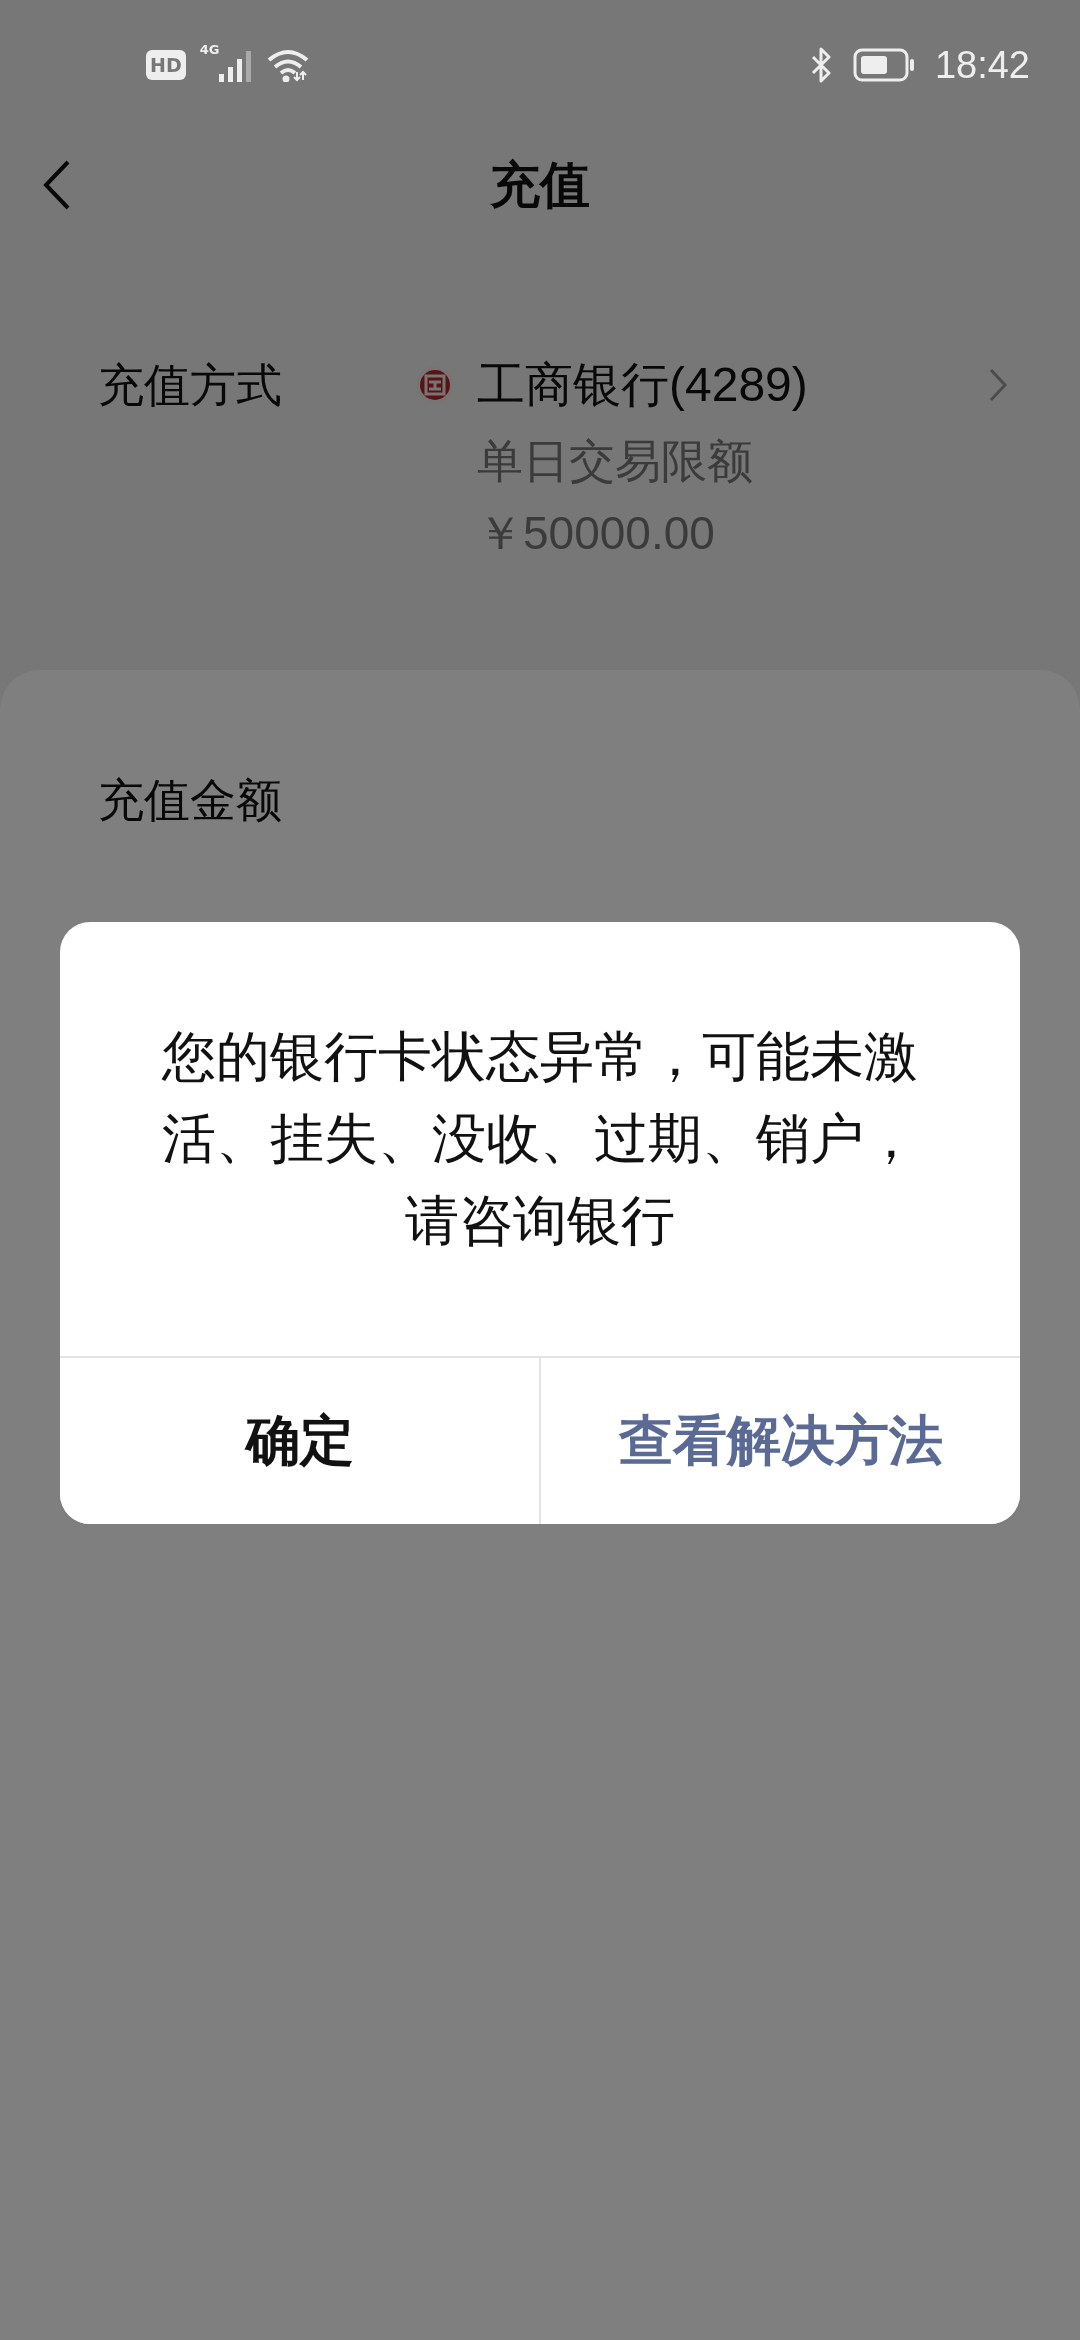 This screenshot has height=2340, width=1080. What do you see at coordinates (190, 385) in the screenshot?
I see `payment-method-label: 充值方式` at bounding box center [190, 385].